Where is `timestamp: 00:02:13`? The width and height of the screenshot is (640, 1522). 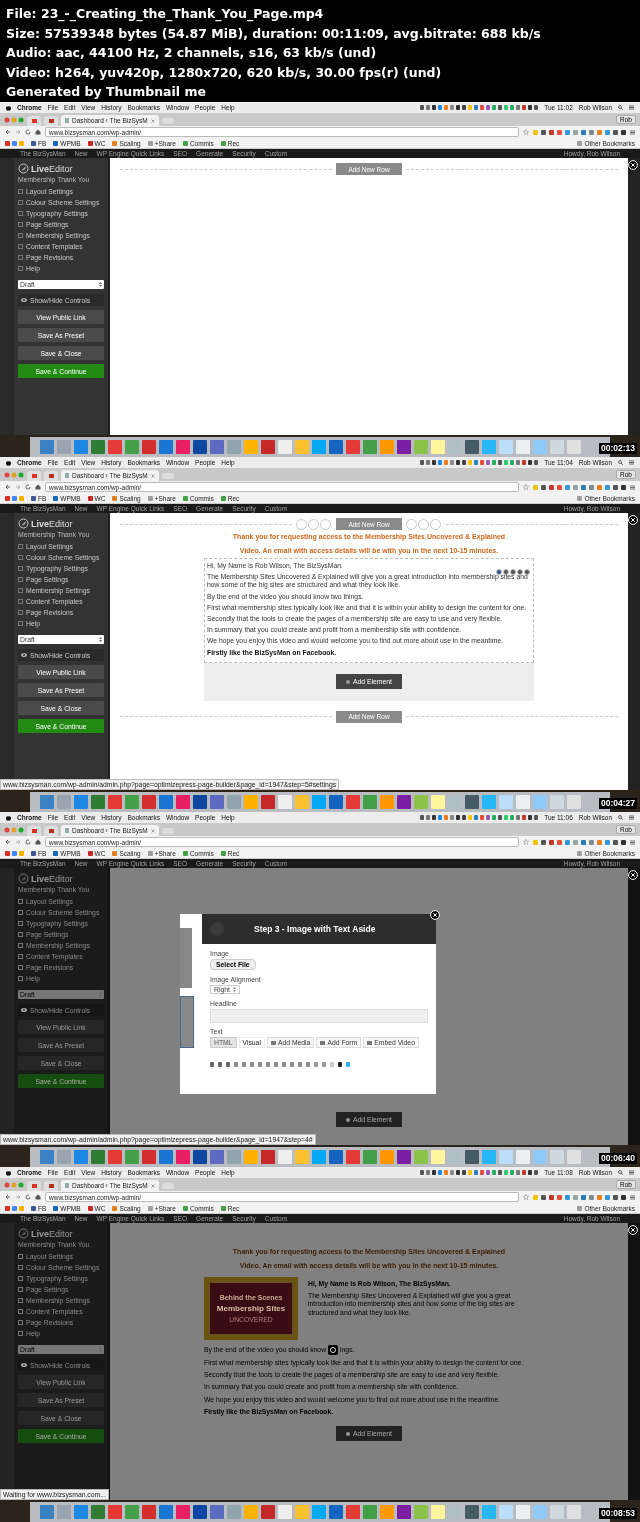 timestamp: 00:02:13 is located at coordinates (617, 448).